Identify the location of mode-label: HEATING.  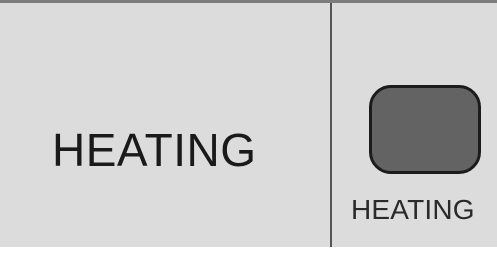
(154, 150).